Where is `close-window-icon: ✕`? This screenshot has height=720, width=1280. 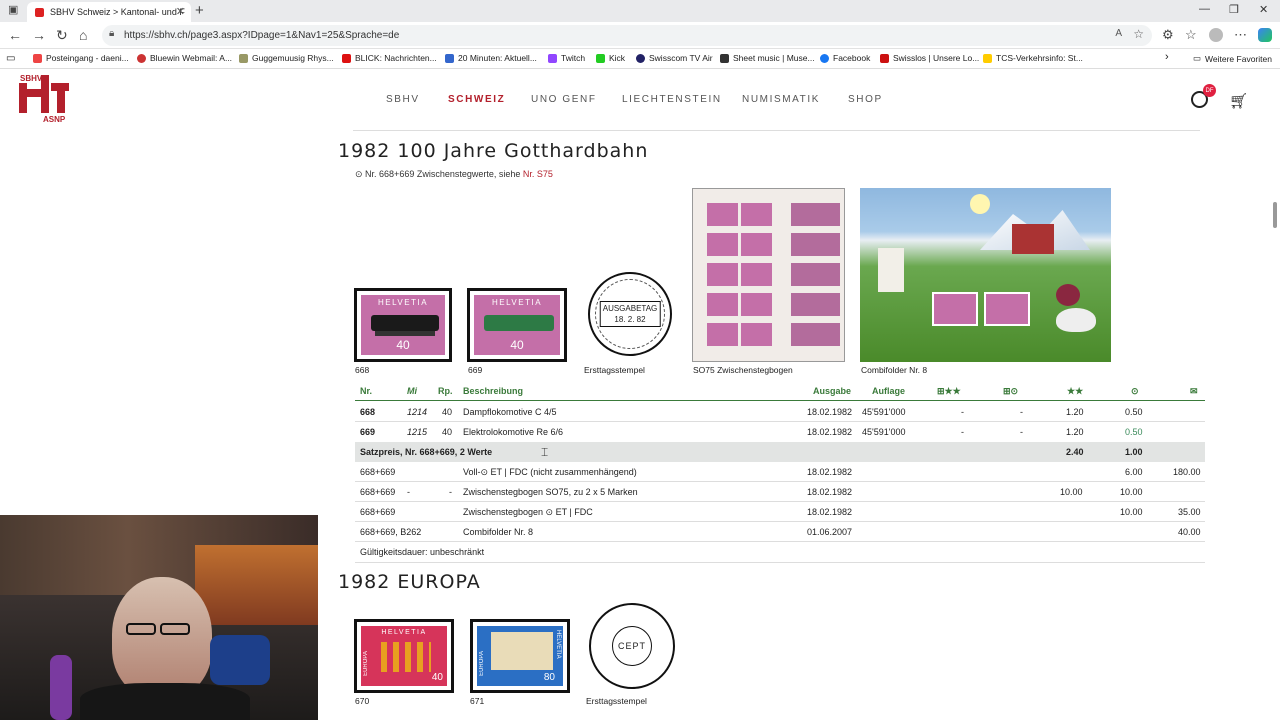
close-window-icon: ✕ is located at coordinates (1263, 9).